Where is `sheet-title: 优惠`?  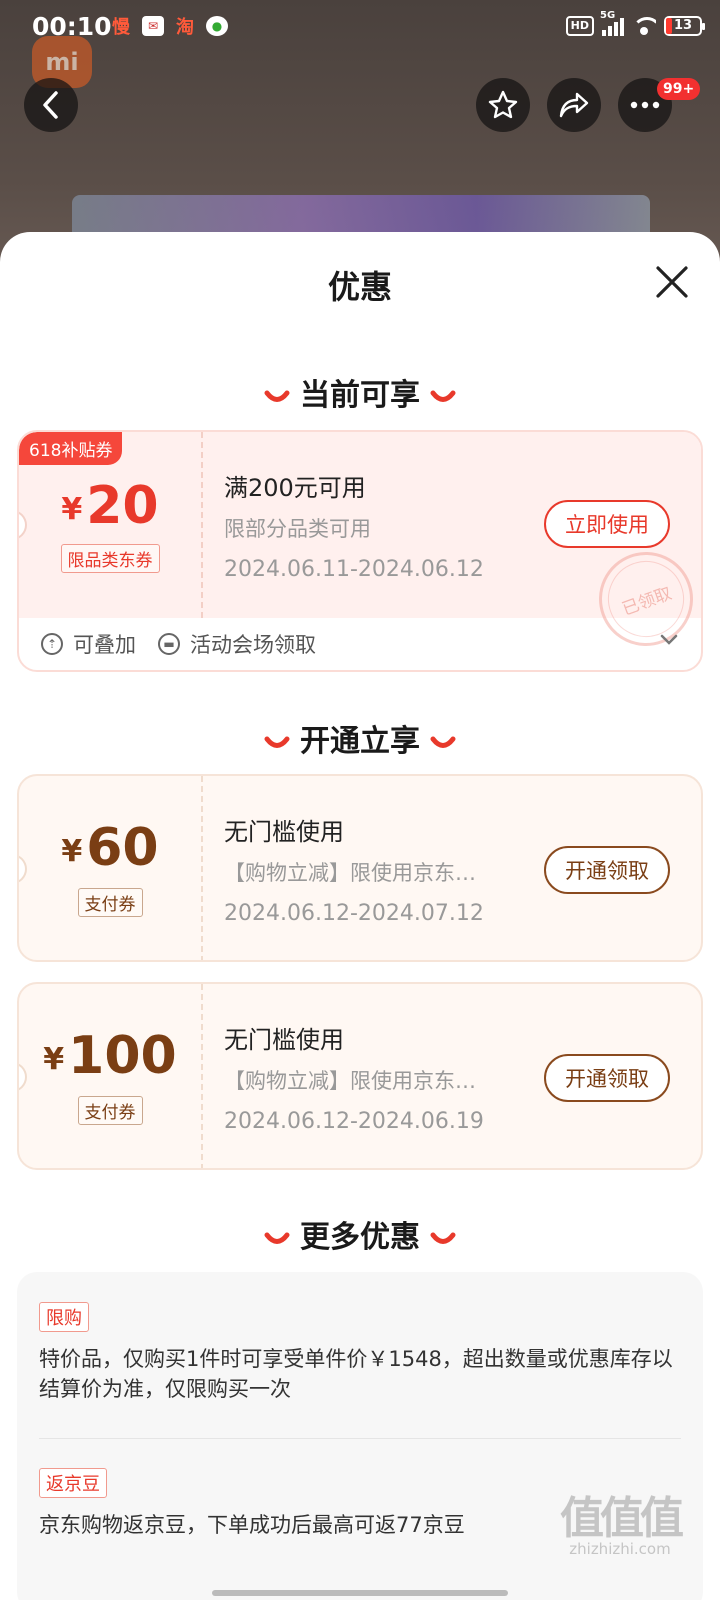 sheet-title: 优惠 is located at coordinates (359, 287).